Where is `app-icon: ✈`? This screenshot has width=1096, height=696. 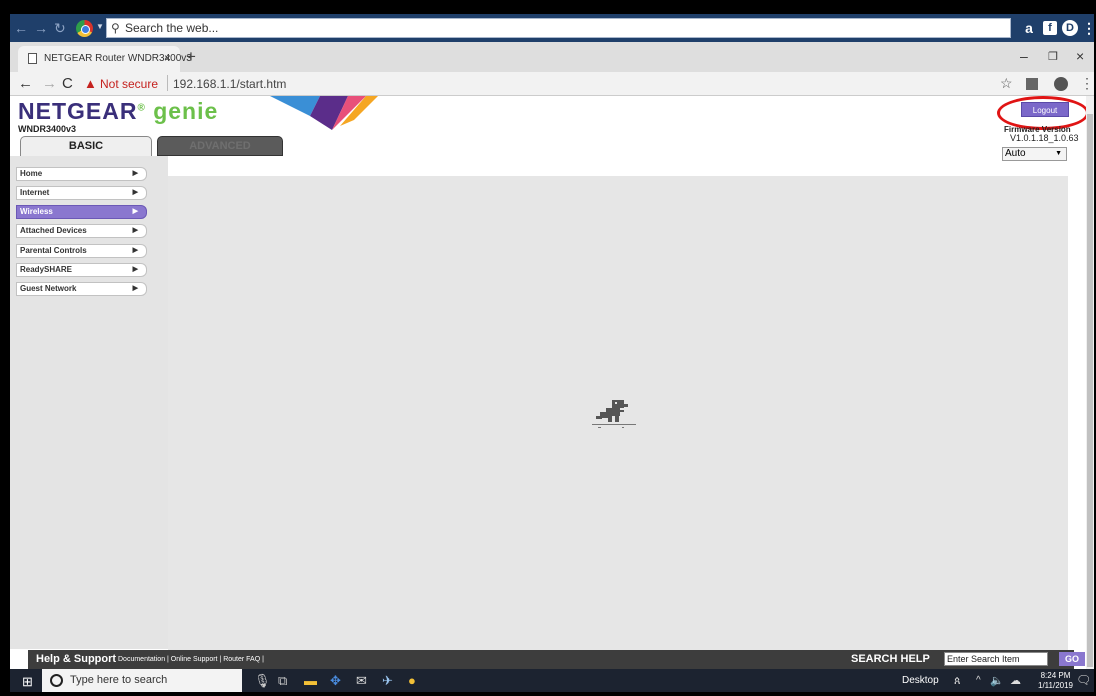
app-icon: ✈ is located at coordinates (387, 681).